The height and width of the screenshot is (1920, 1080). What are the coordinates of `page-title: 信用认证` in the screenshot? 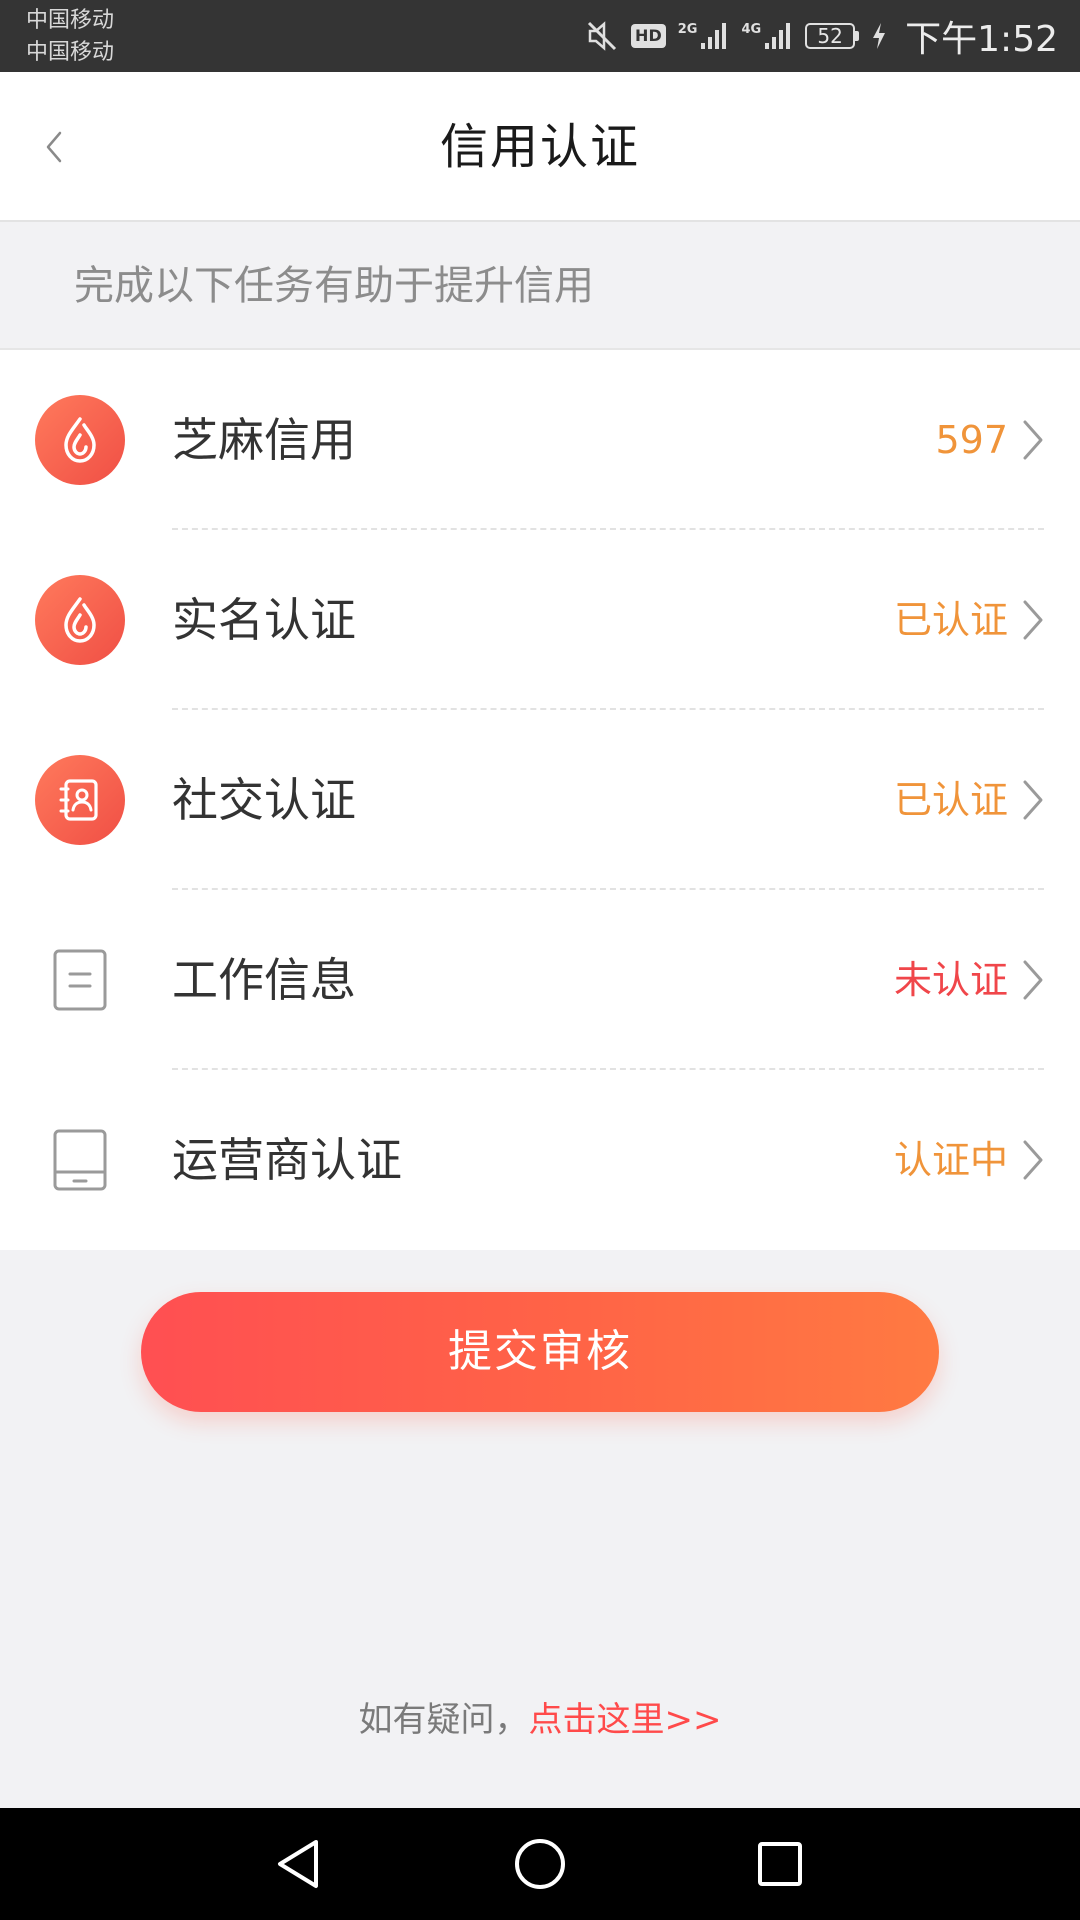 It's located at (539, 147).